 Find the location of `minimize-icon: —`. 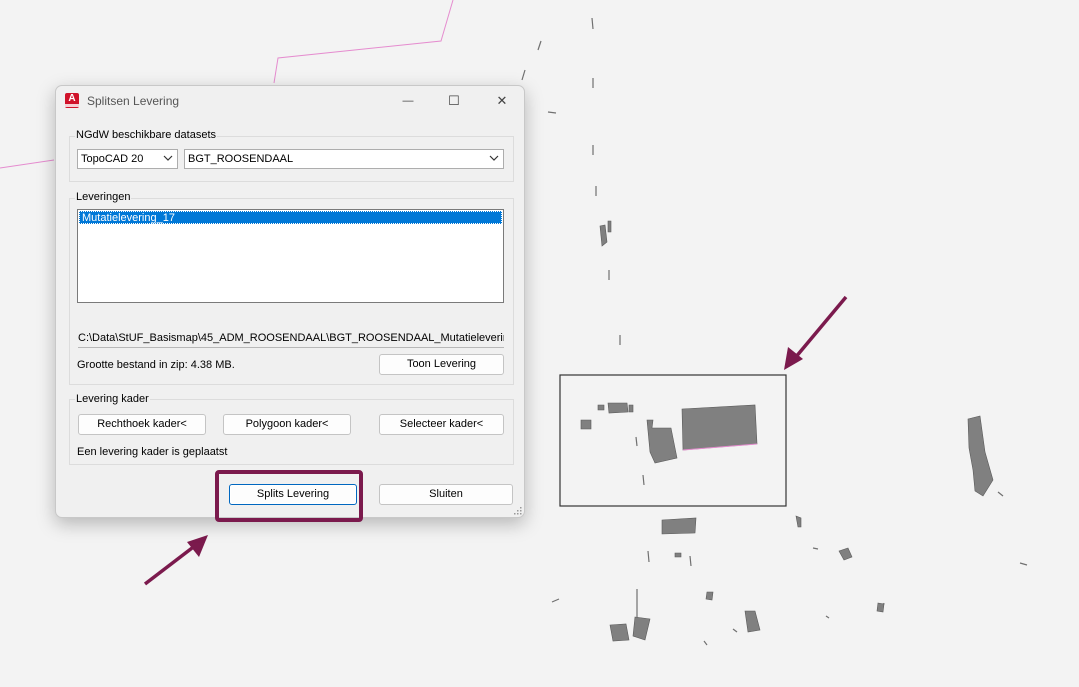

minimize-icon: — is located at coordinates (408, 101).